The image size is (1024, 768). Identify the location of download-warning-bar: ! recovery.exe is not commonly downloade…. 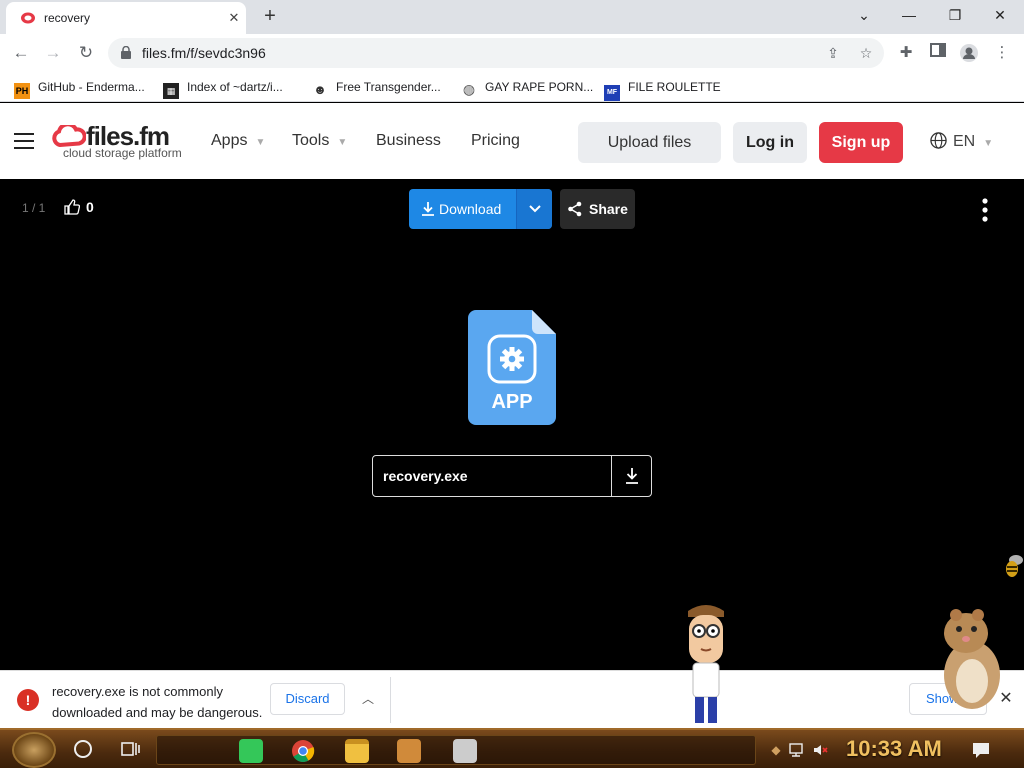
(512, 699).